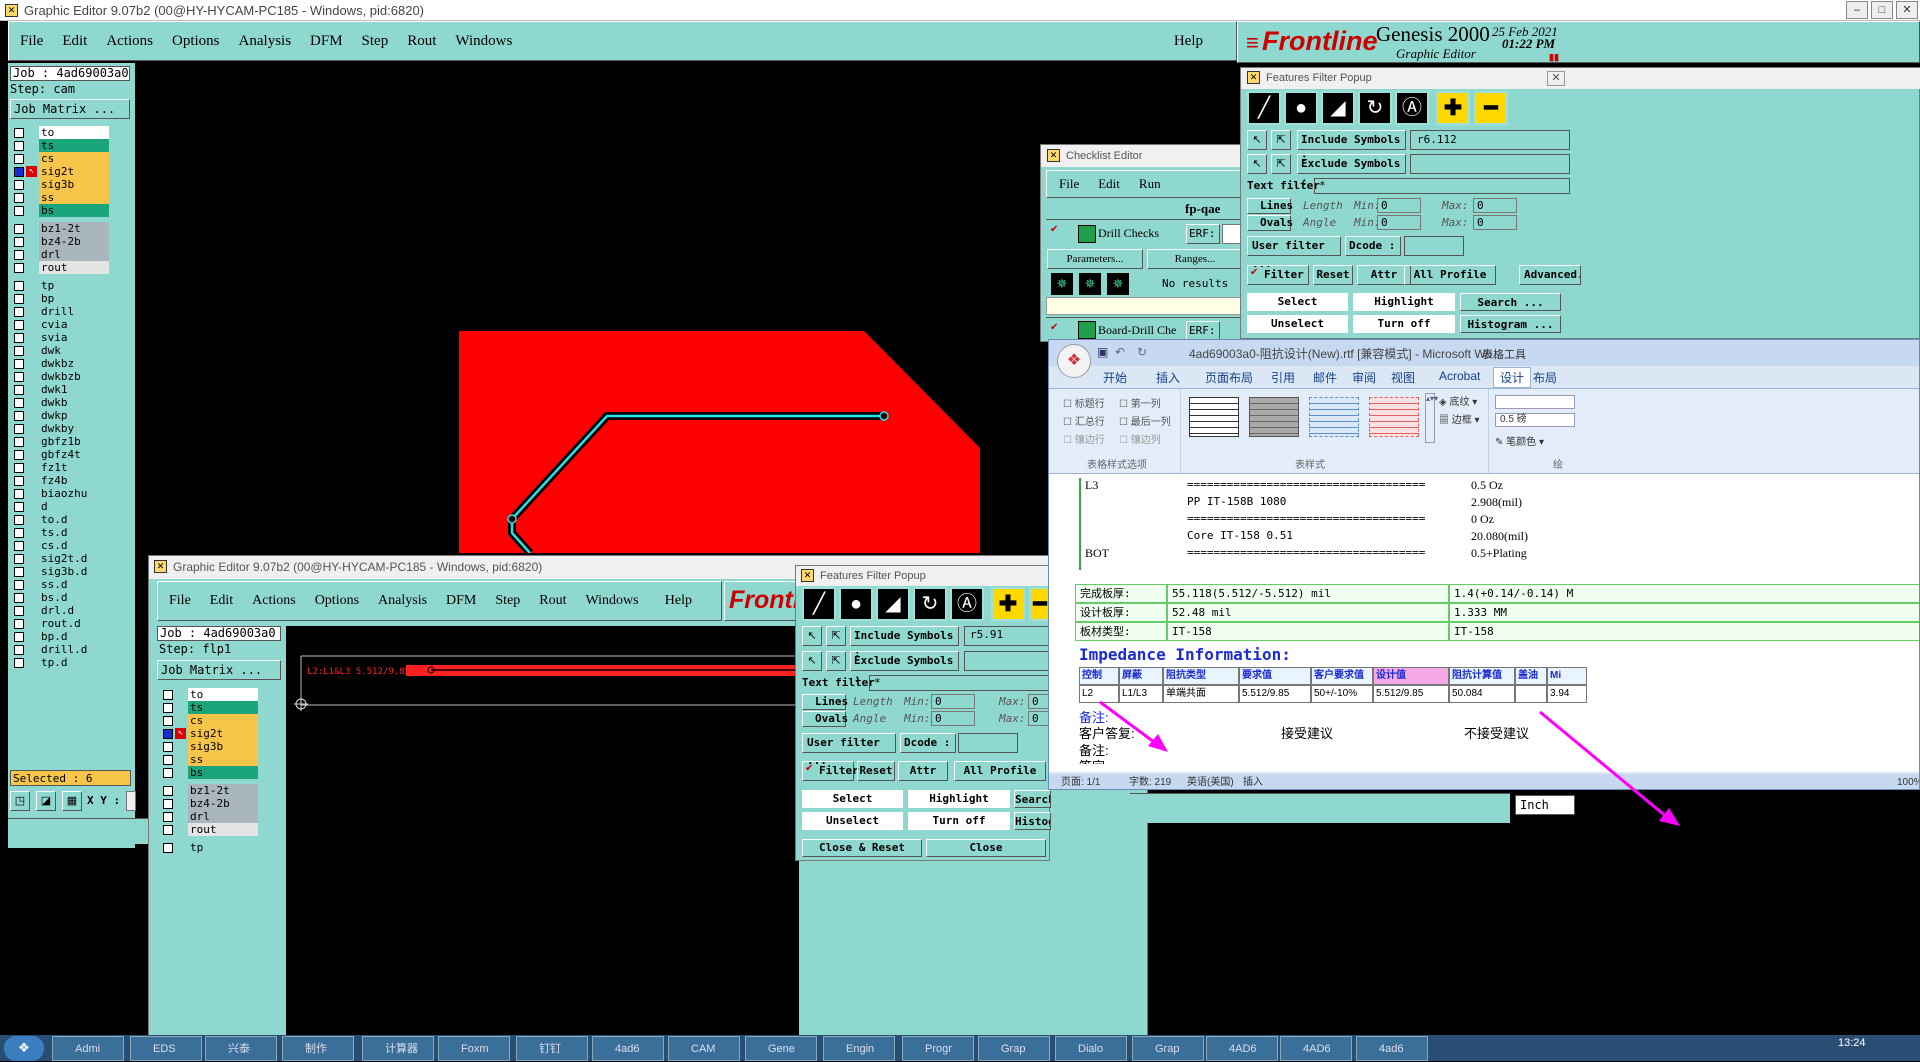  Describe the element at coordinates (398, 1048) in the screenshot. I see `taskbar-item: 计算器` at that location.